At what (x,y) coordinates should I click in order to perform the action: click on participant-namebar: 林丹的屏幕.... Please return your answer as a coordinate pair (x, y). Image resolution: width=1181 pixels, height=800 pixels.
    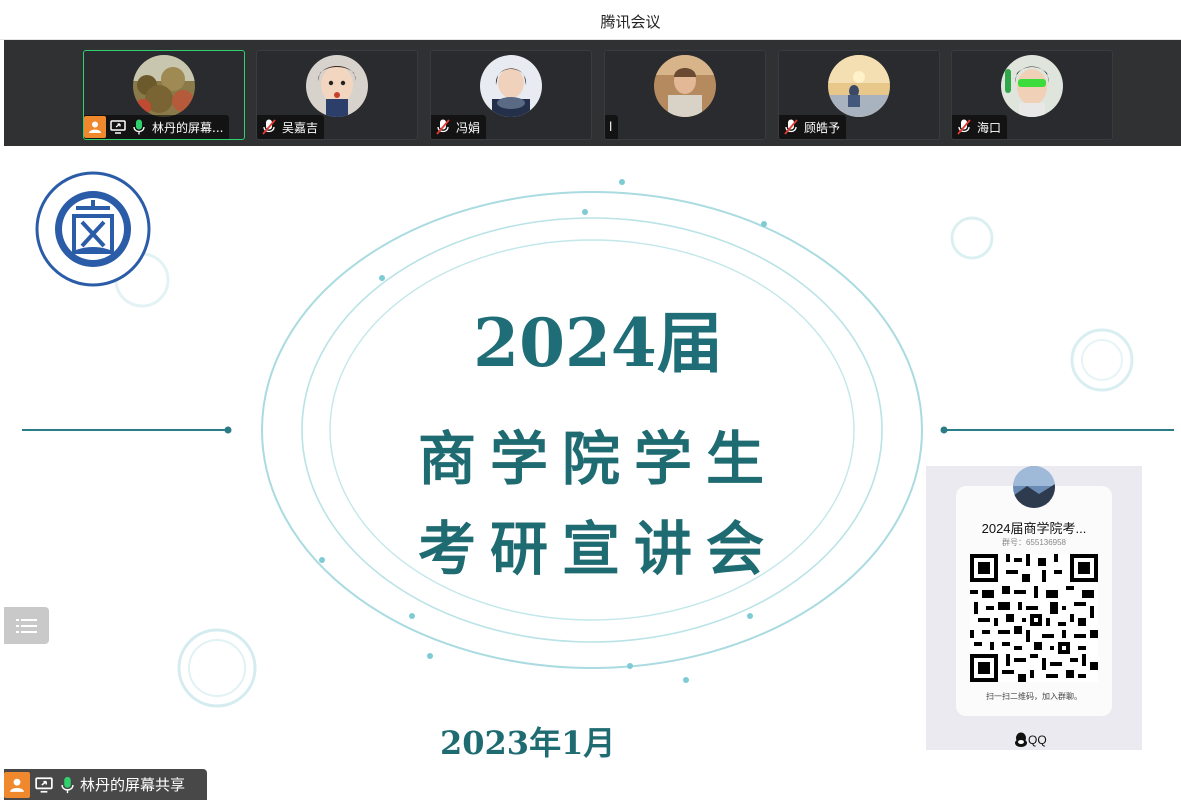
    Looking at the image, I should click on (157, 127).